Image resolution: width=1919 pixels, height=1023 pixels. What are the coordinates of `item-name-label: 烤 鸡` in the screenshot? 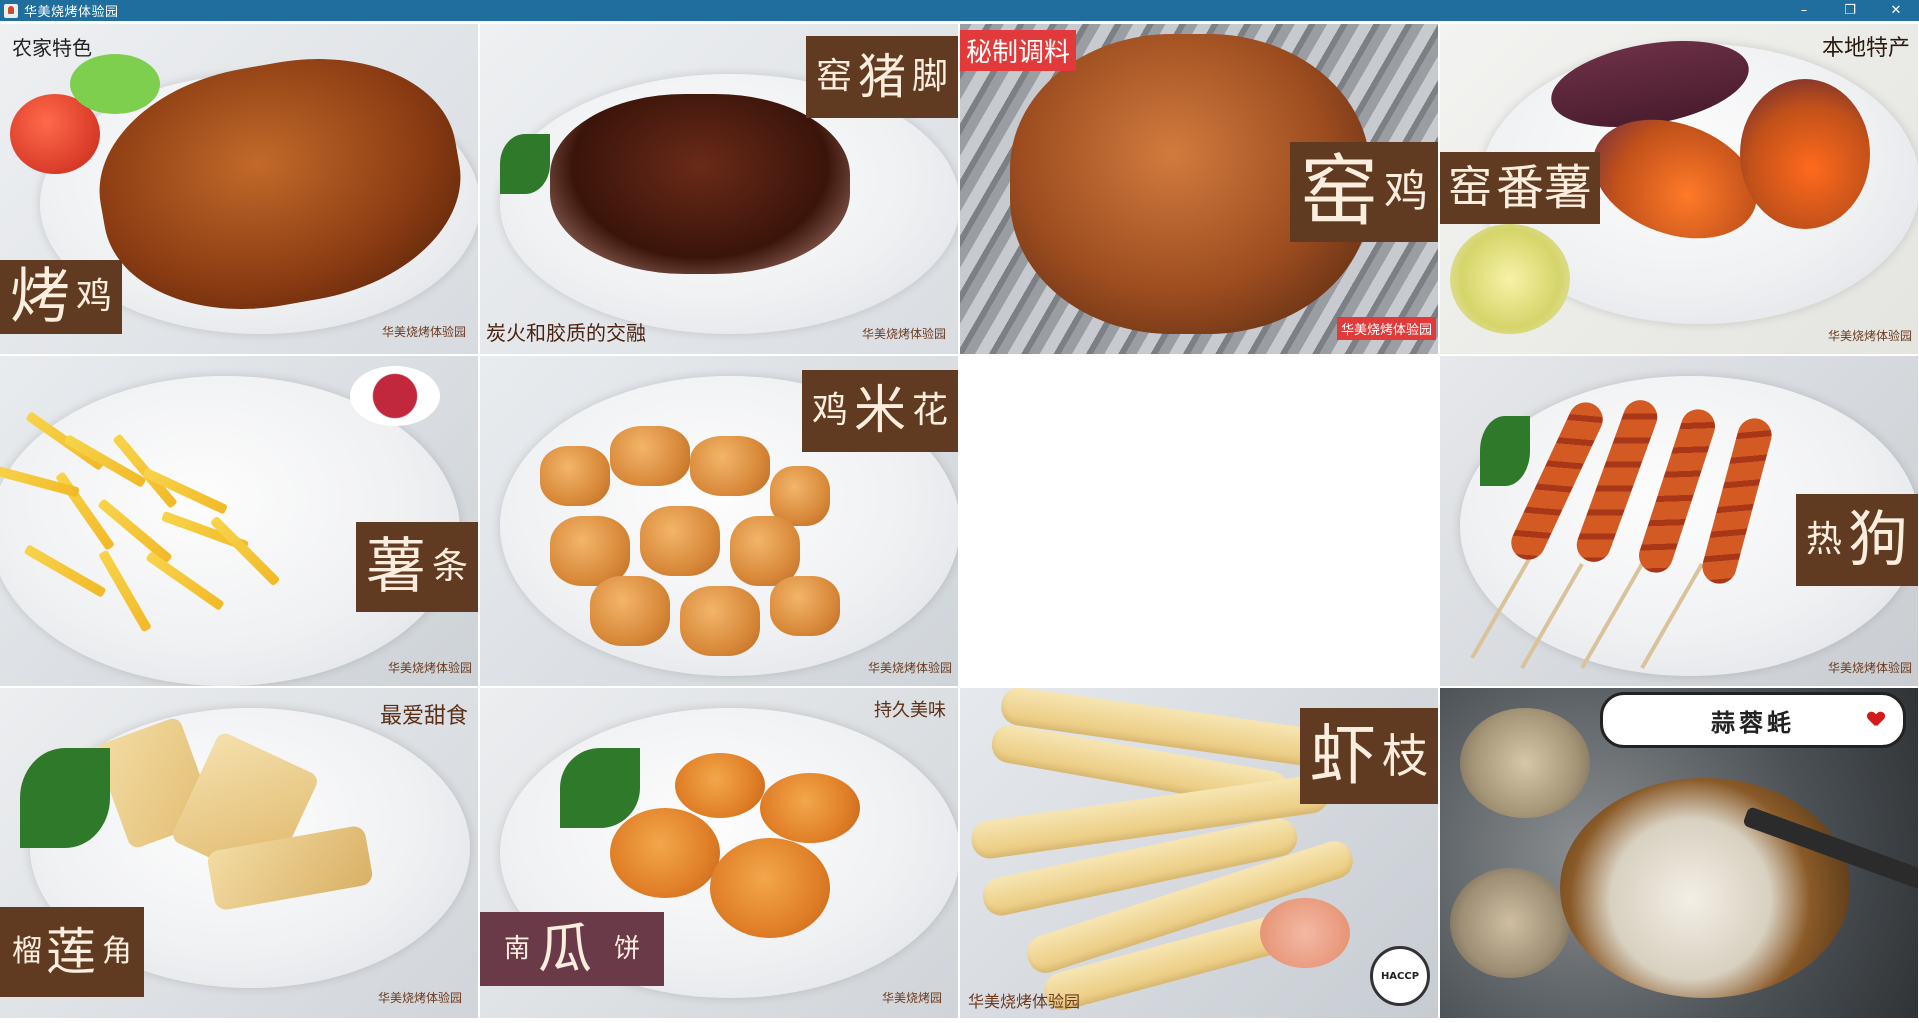 It's located at (61, 297).